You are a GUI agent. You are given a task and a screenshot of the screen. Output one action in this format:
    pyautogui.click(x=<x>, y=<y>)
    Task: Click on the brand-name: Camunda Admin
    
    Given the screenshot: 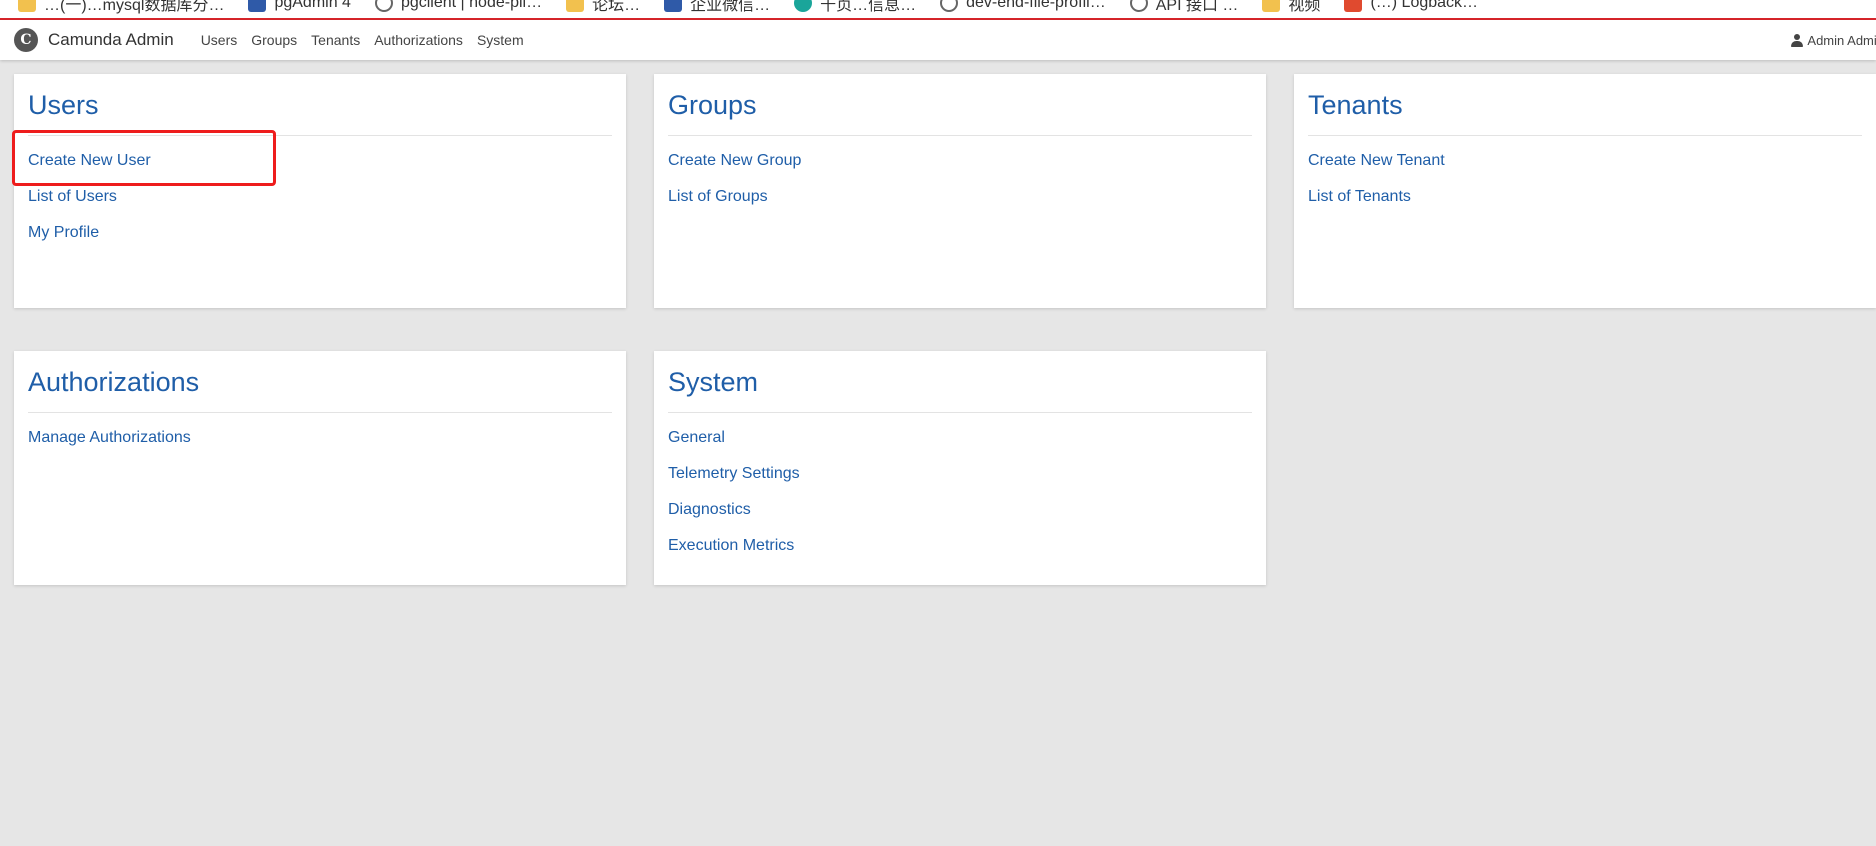 What is the action you would take?
    pyautogui.click(x=111, y=39)
    